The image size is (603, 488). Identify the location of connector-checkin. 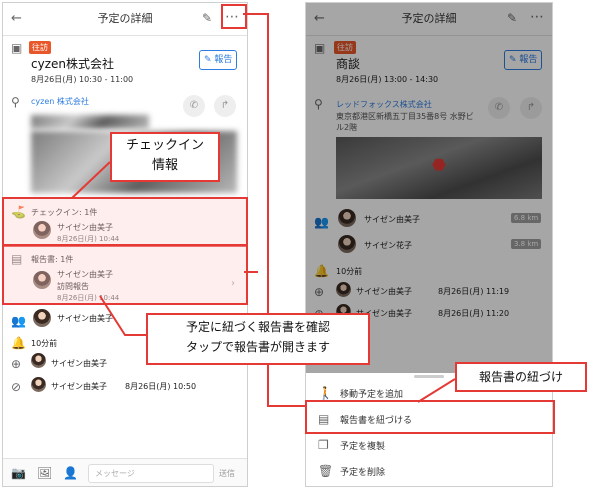
(91, 180).